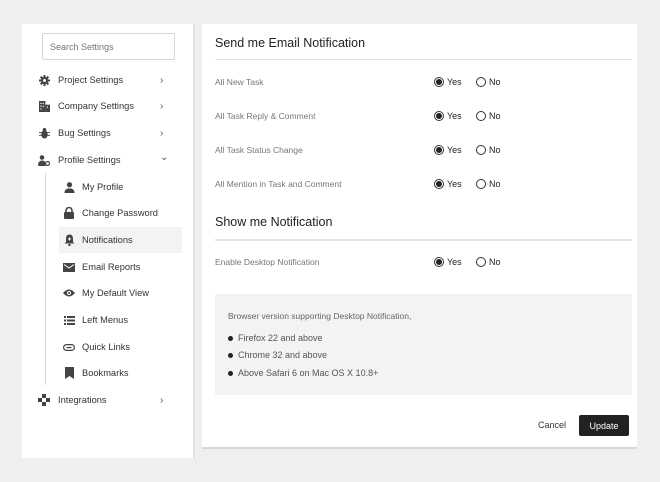 This screenshot has width=660, height=482. What do you see at coordinates (69, 213) in the screenshot?
I see `lock-icon` at bounding box center [69, 213].